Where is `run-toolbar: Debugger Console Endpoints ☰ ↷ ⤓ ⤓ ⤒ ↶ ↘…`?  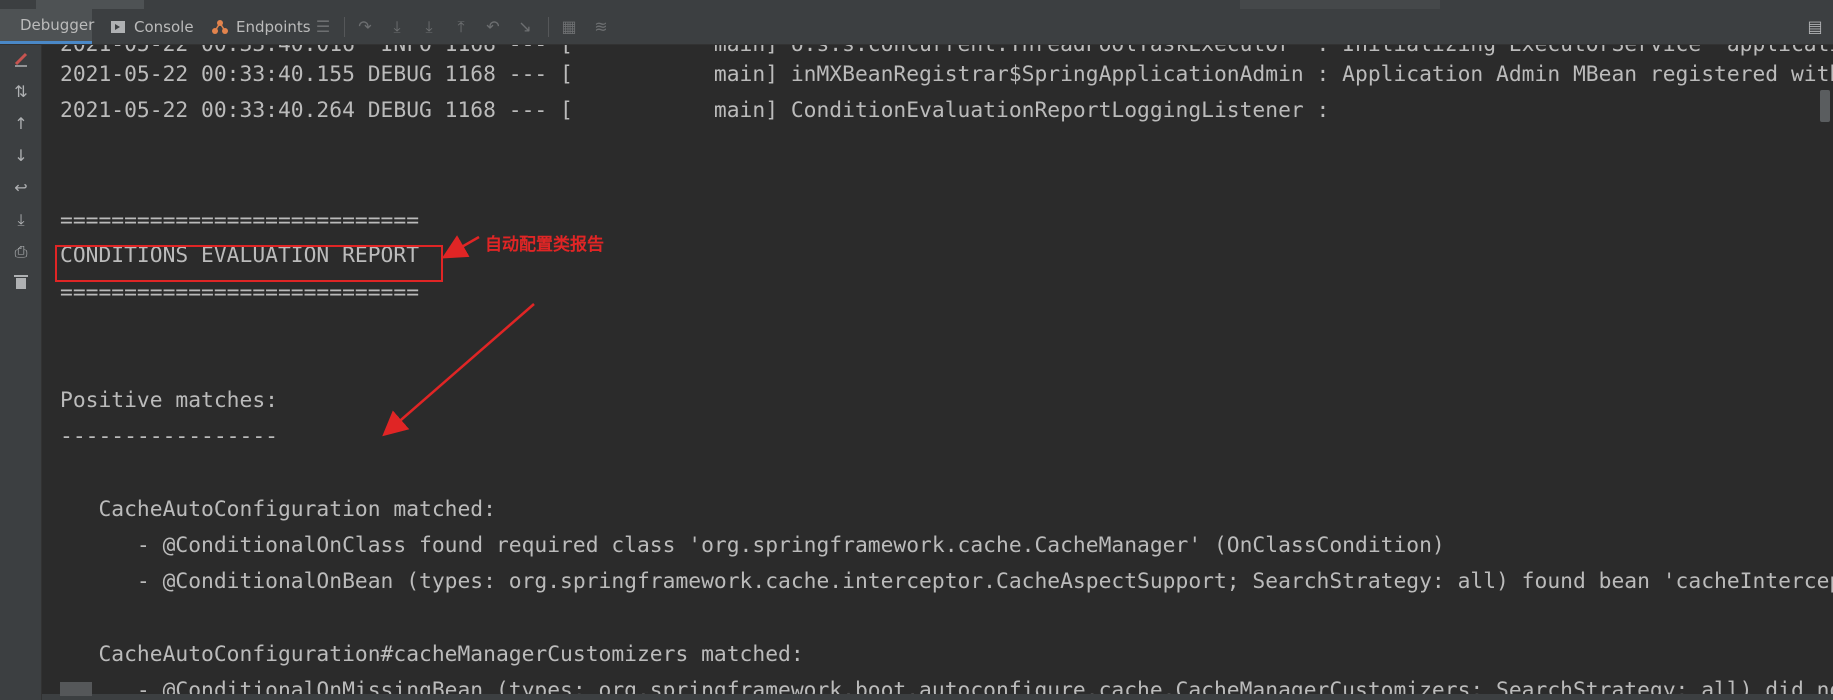 run-toolbar: Debugger Console Endpoints ☰ ↷ ⤓ ⤓ ⤒ ↶ ↘… is located at coordinates (916, 27).